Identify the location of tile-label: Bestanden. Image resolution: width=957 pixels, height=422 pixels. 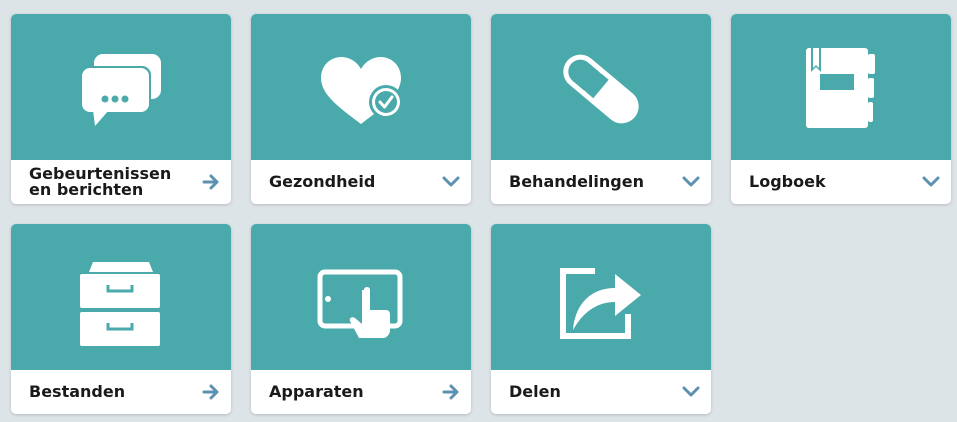
(77, 391).